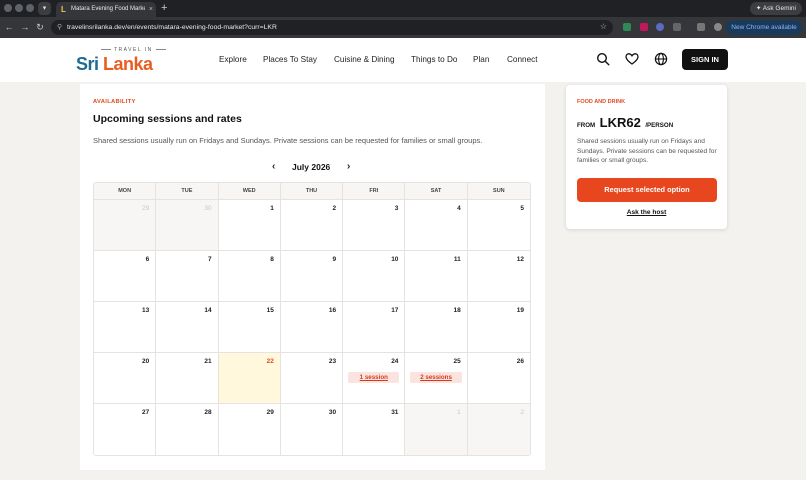 The height and width of the screenshot is (480, 806). What do you see at coordinates (249, 327) in the screenshot?
I see `calendar-day: 15` at bounding box center [249, 327].